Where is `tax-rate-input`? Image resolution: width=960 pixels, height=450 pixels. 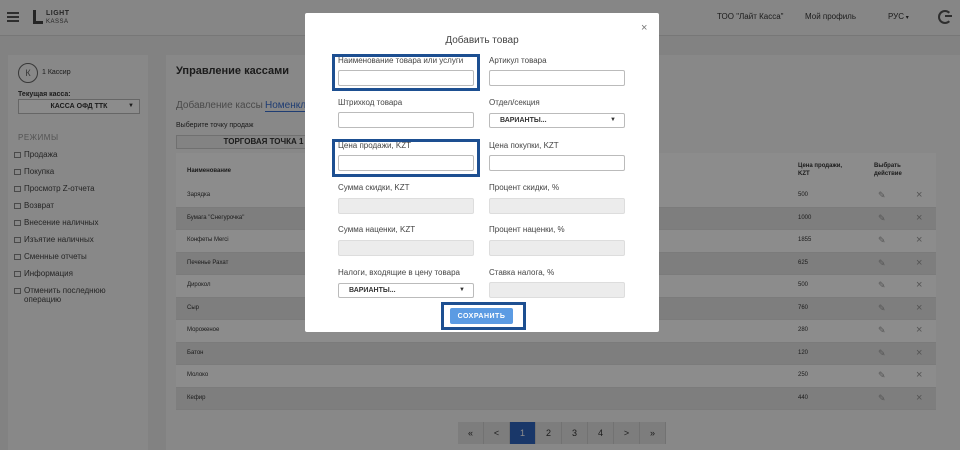 tax-rate-input is located at coordinates (557, 290).